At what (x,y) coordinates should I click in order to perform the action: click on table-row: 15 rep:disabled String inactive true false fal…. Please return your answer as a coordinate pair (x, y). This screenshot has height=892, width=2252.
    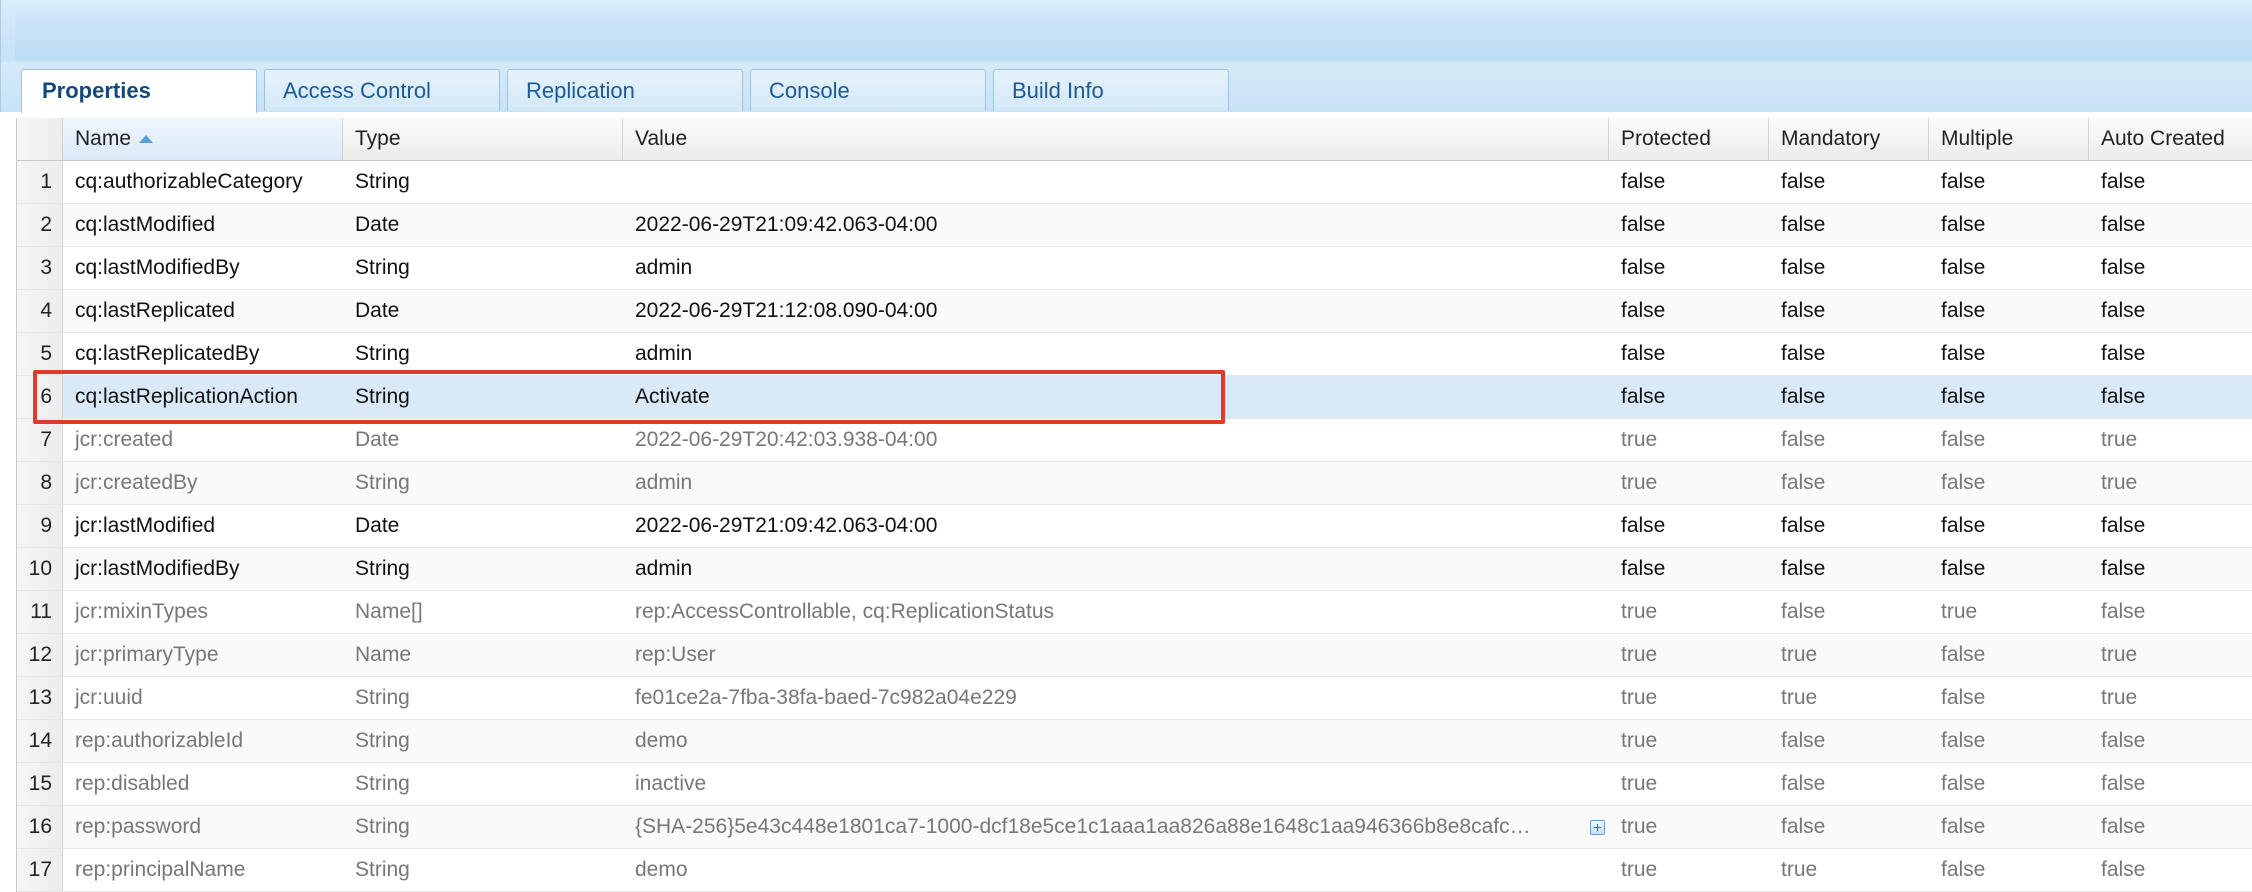
    Looking at the image, I should click on (1134, 784).